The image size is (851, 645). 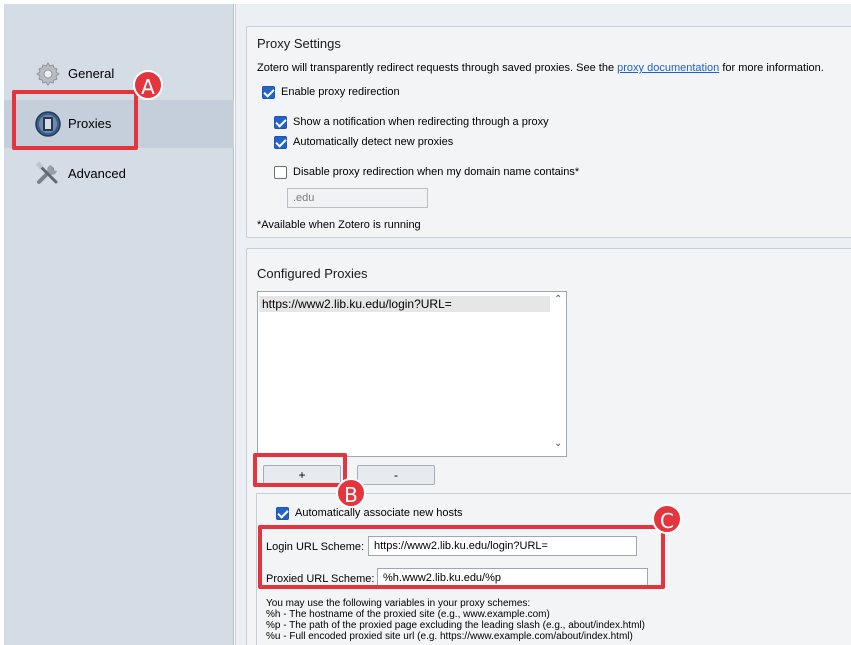 I want to click on auto-detect-proxies-label: Automatically detect new proxies, so click(x=373, y=142).